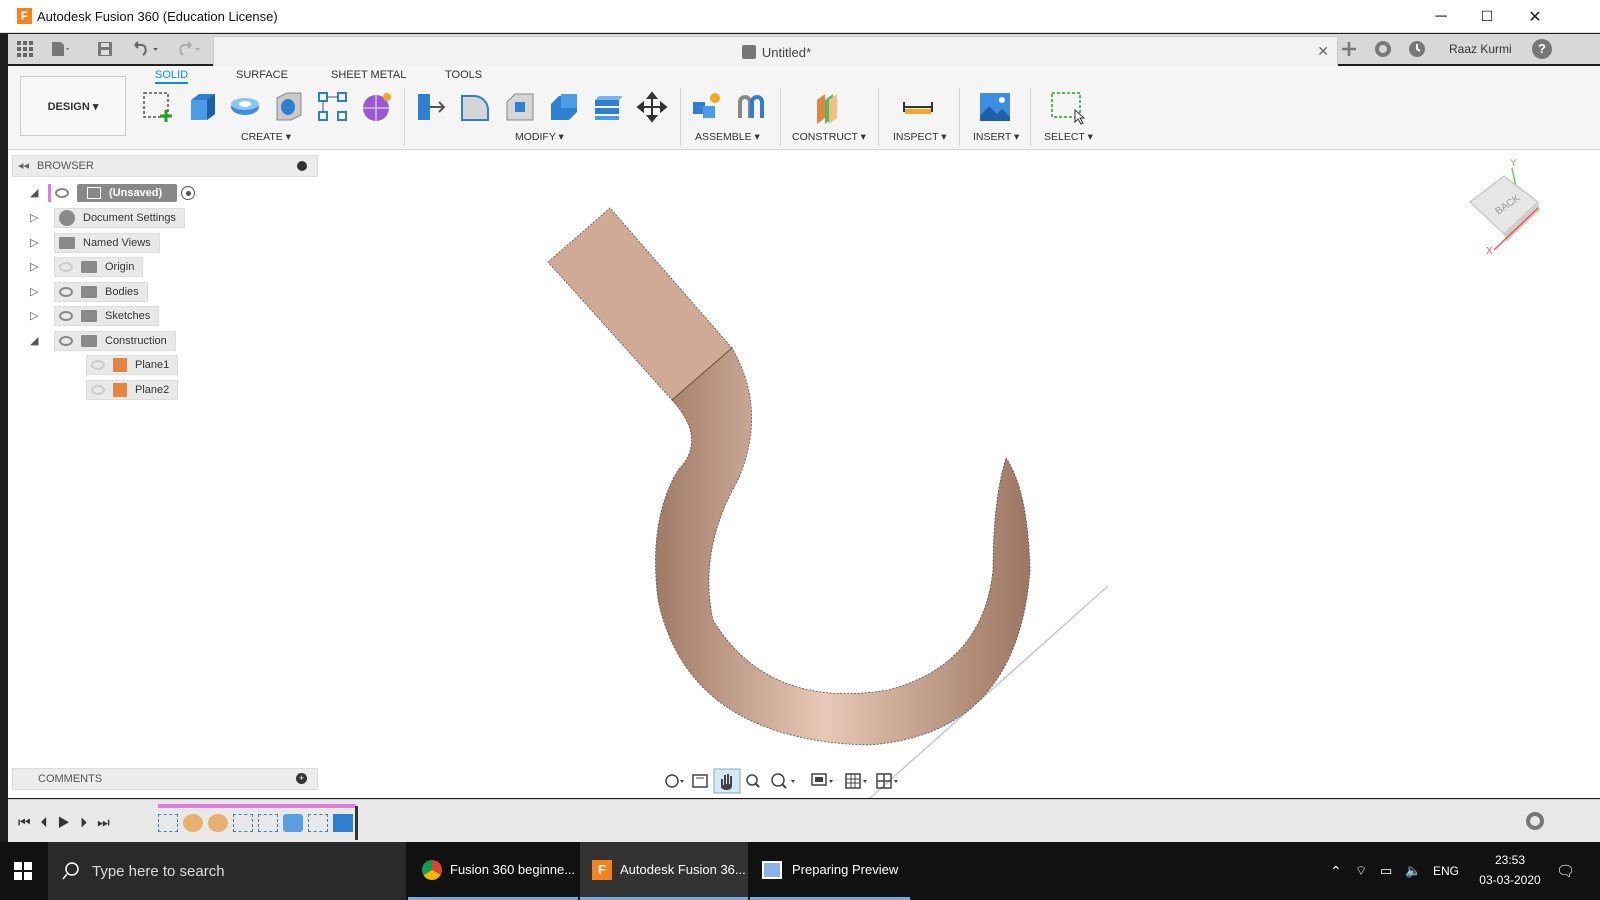  Describe the element at coordinates (175, 316) in the screenshot. I see `browser-item-sketches: ▷ Sketches` at that location.